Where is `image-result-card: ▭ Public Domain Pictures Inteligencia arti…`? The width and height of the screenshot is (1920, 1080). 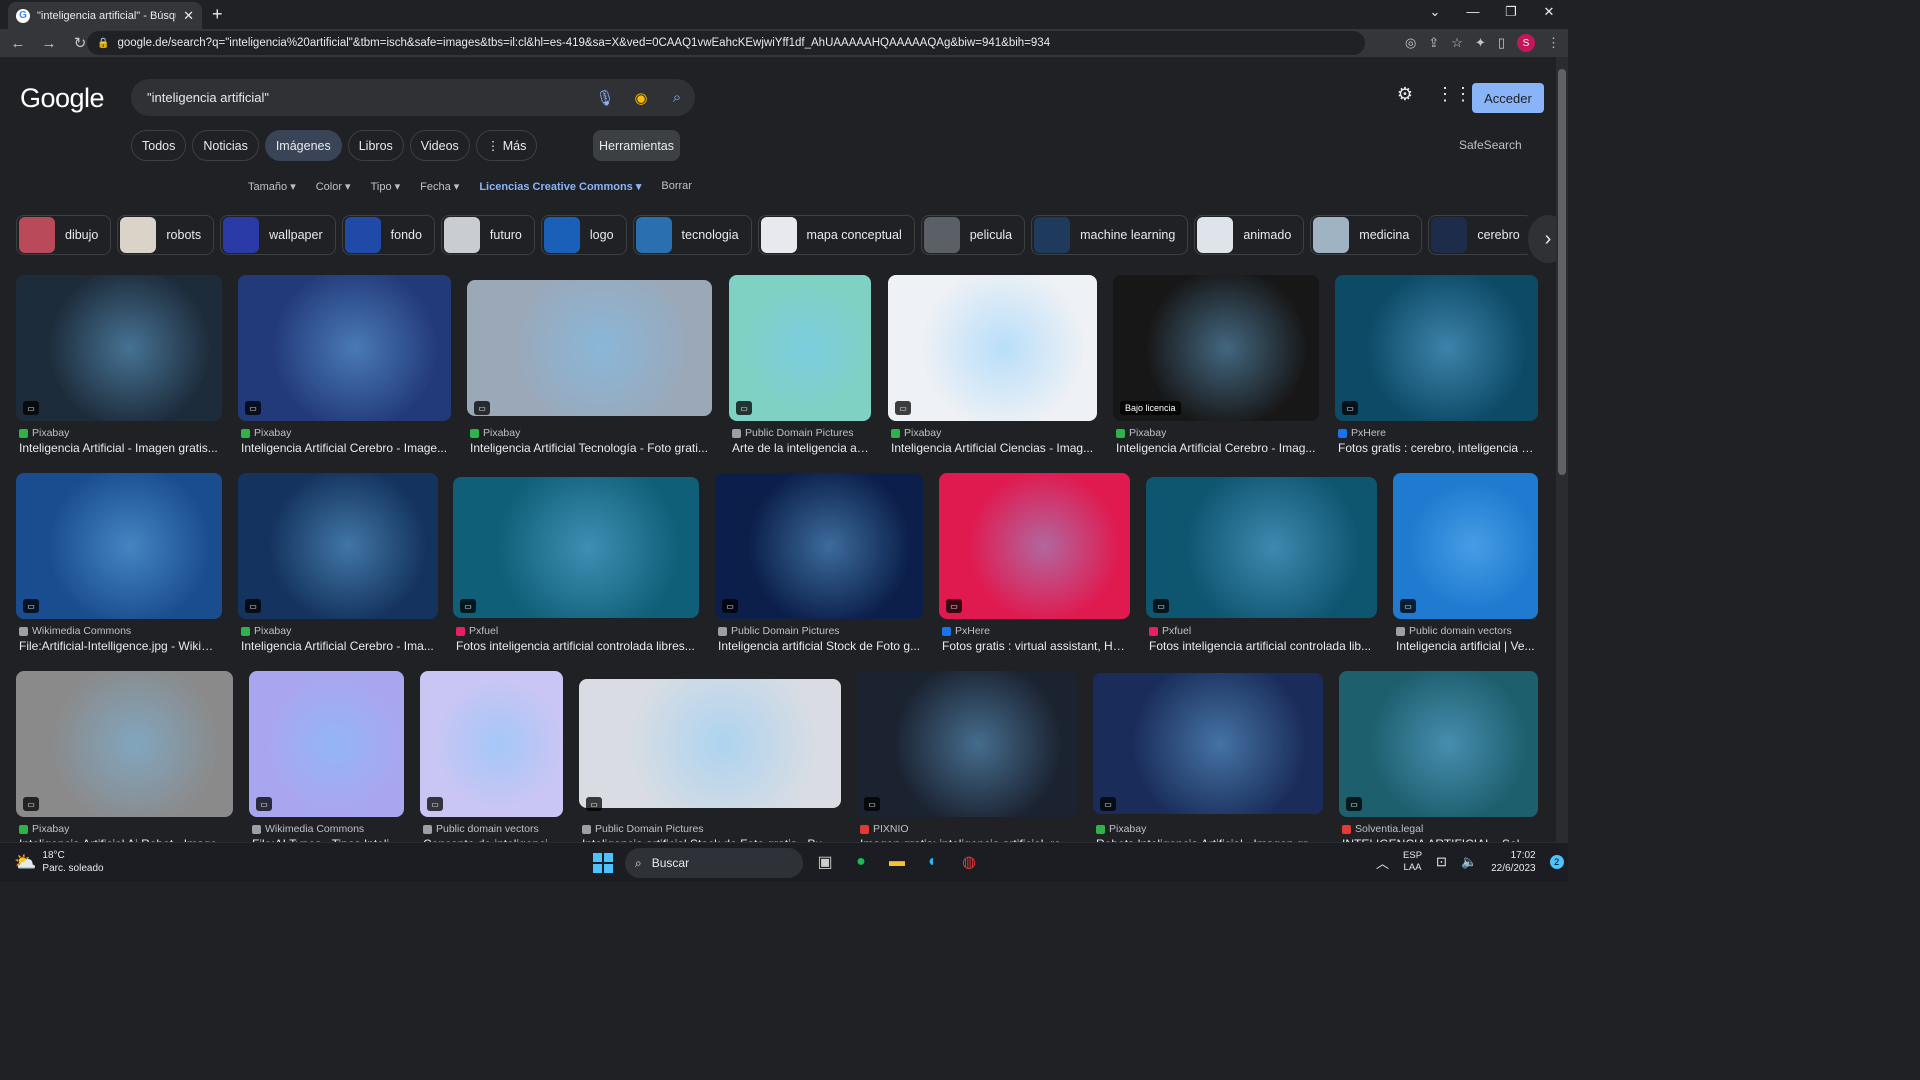 image-result-card: ▭ Public Domain Pictures Inteligencia arti… is located at coordinates (819, 563).